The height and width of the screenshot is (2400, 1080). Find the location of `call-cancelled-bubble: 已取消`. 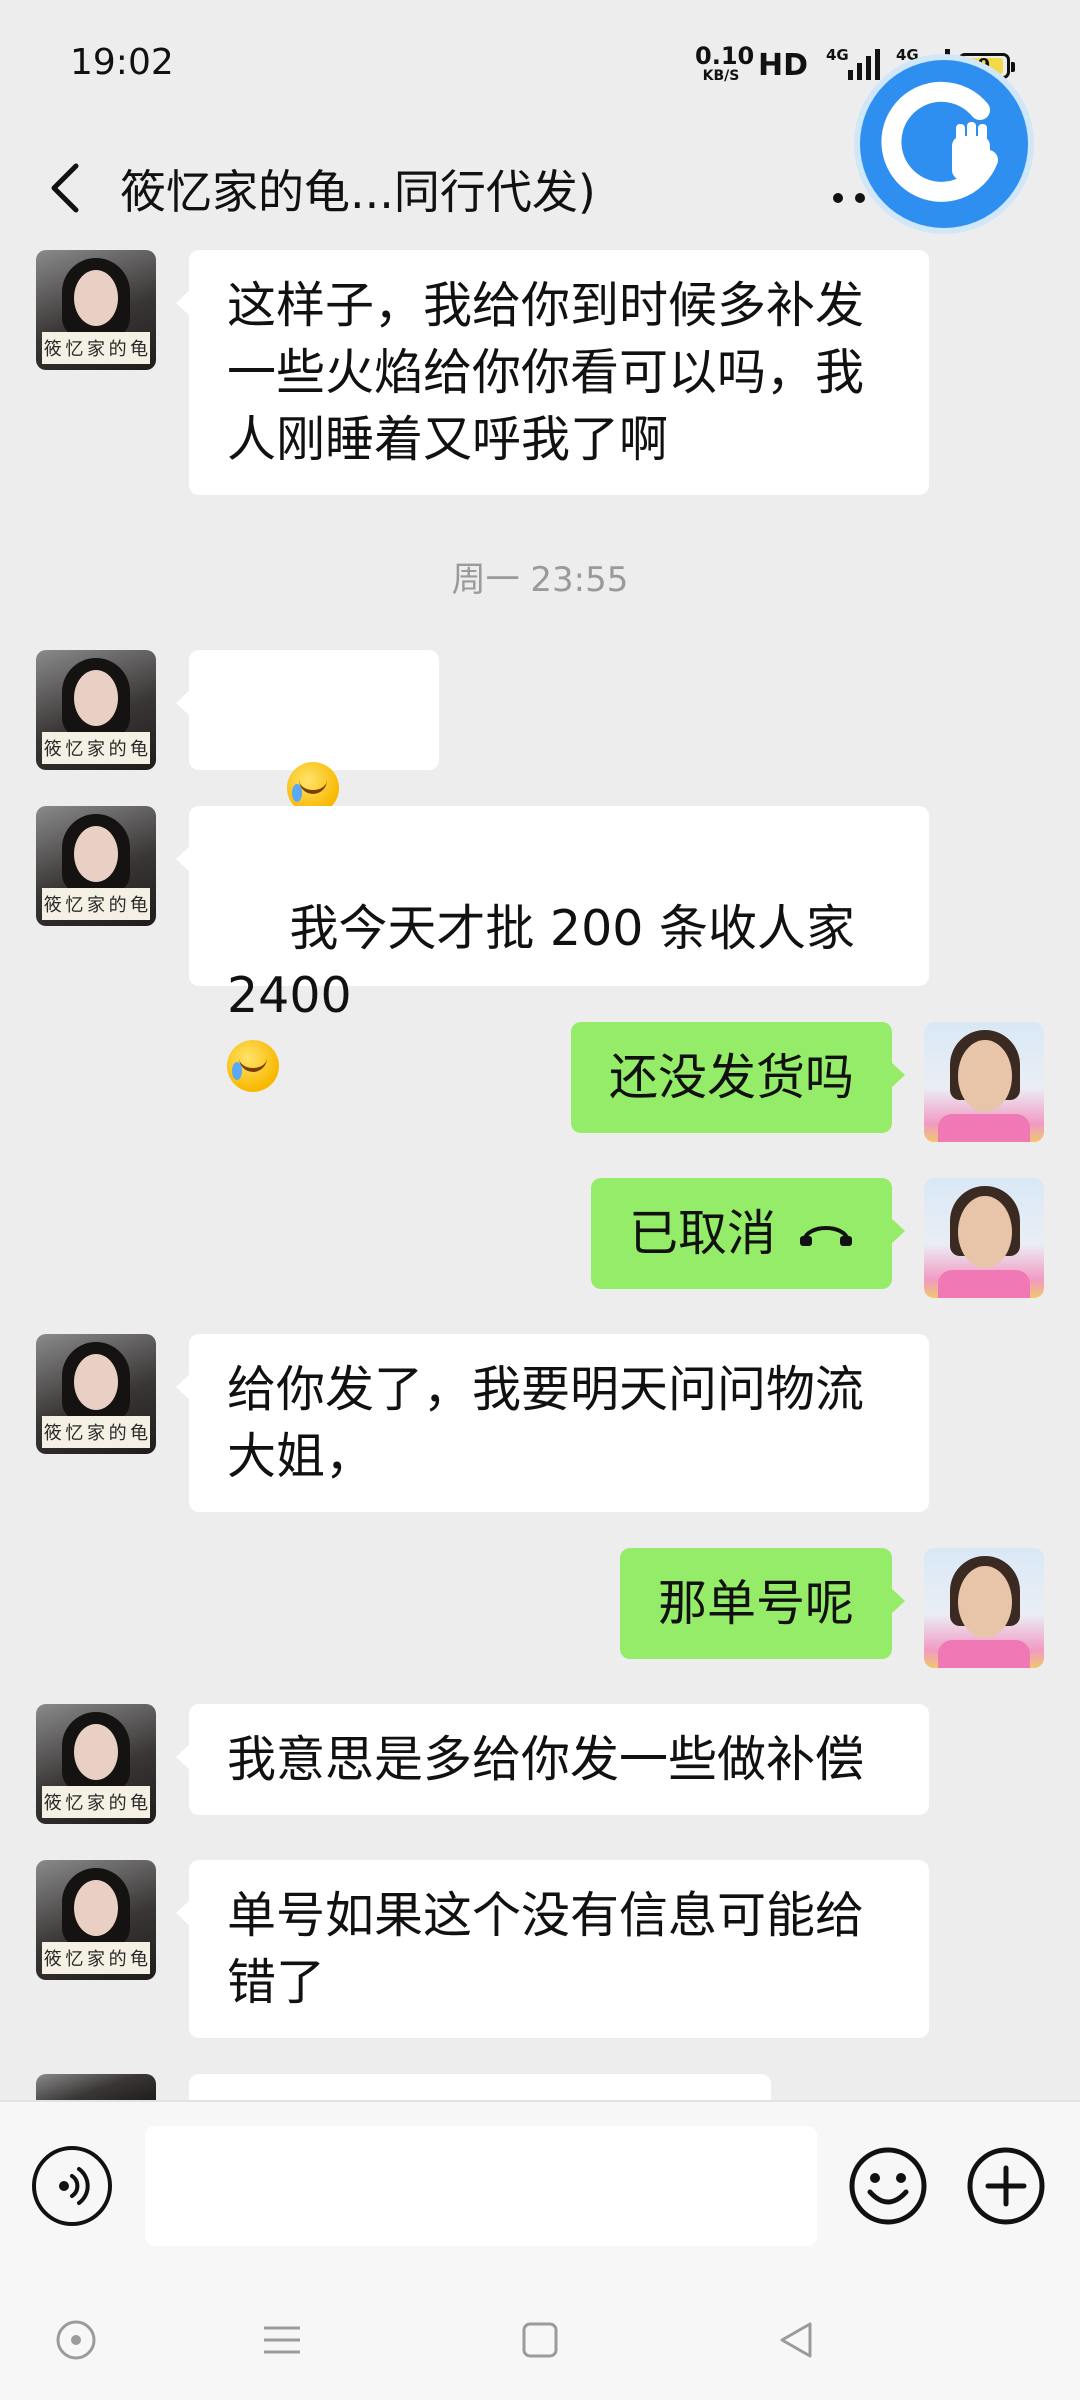

call-cancelled-bubble: 已取消 is located at coordinates (748, 1233).